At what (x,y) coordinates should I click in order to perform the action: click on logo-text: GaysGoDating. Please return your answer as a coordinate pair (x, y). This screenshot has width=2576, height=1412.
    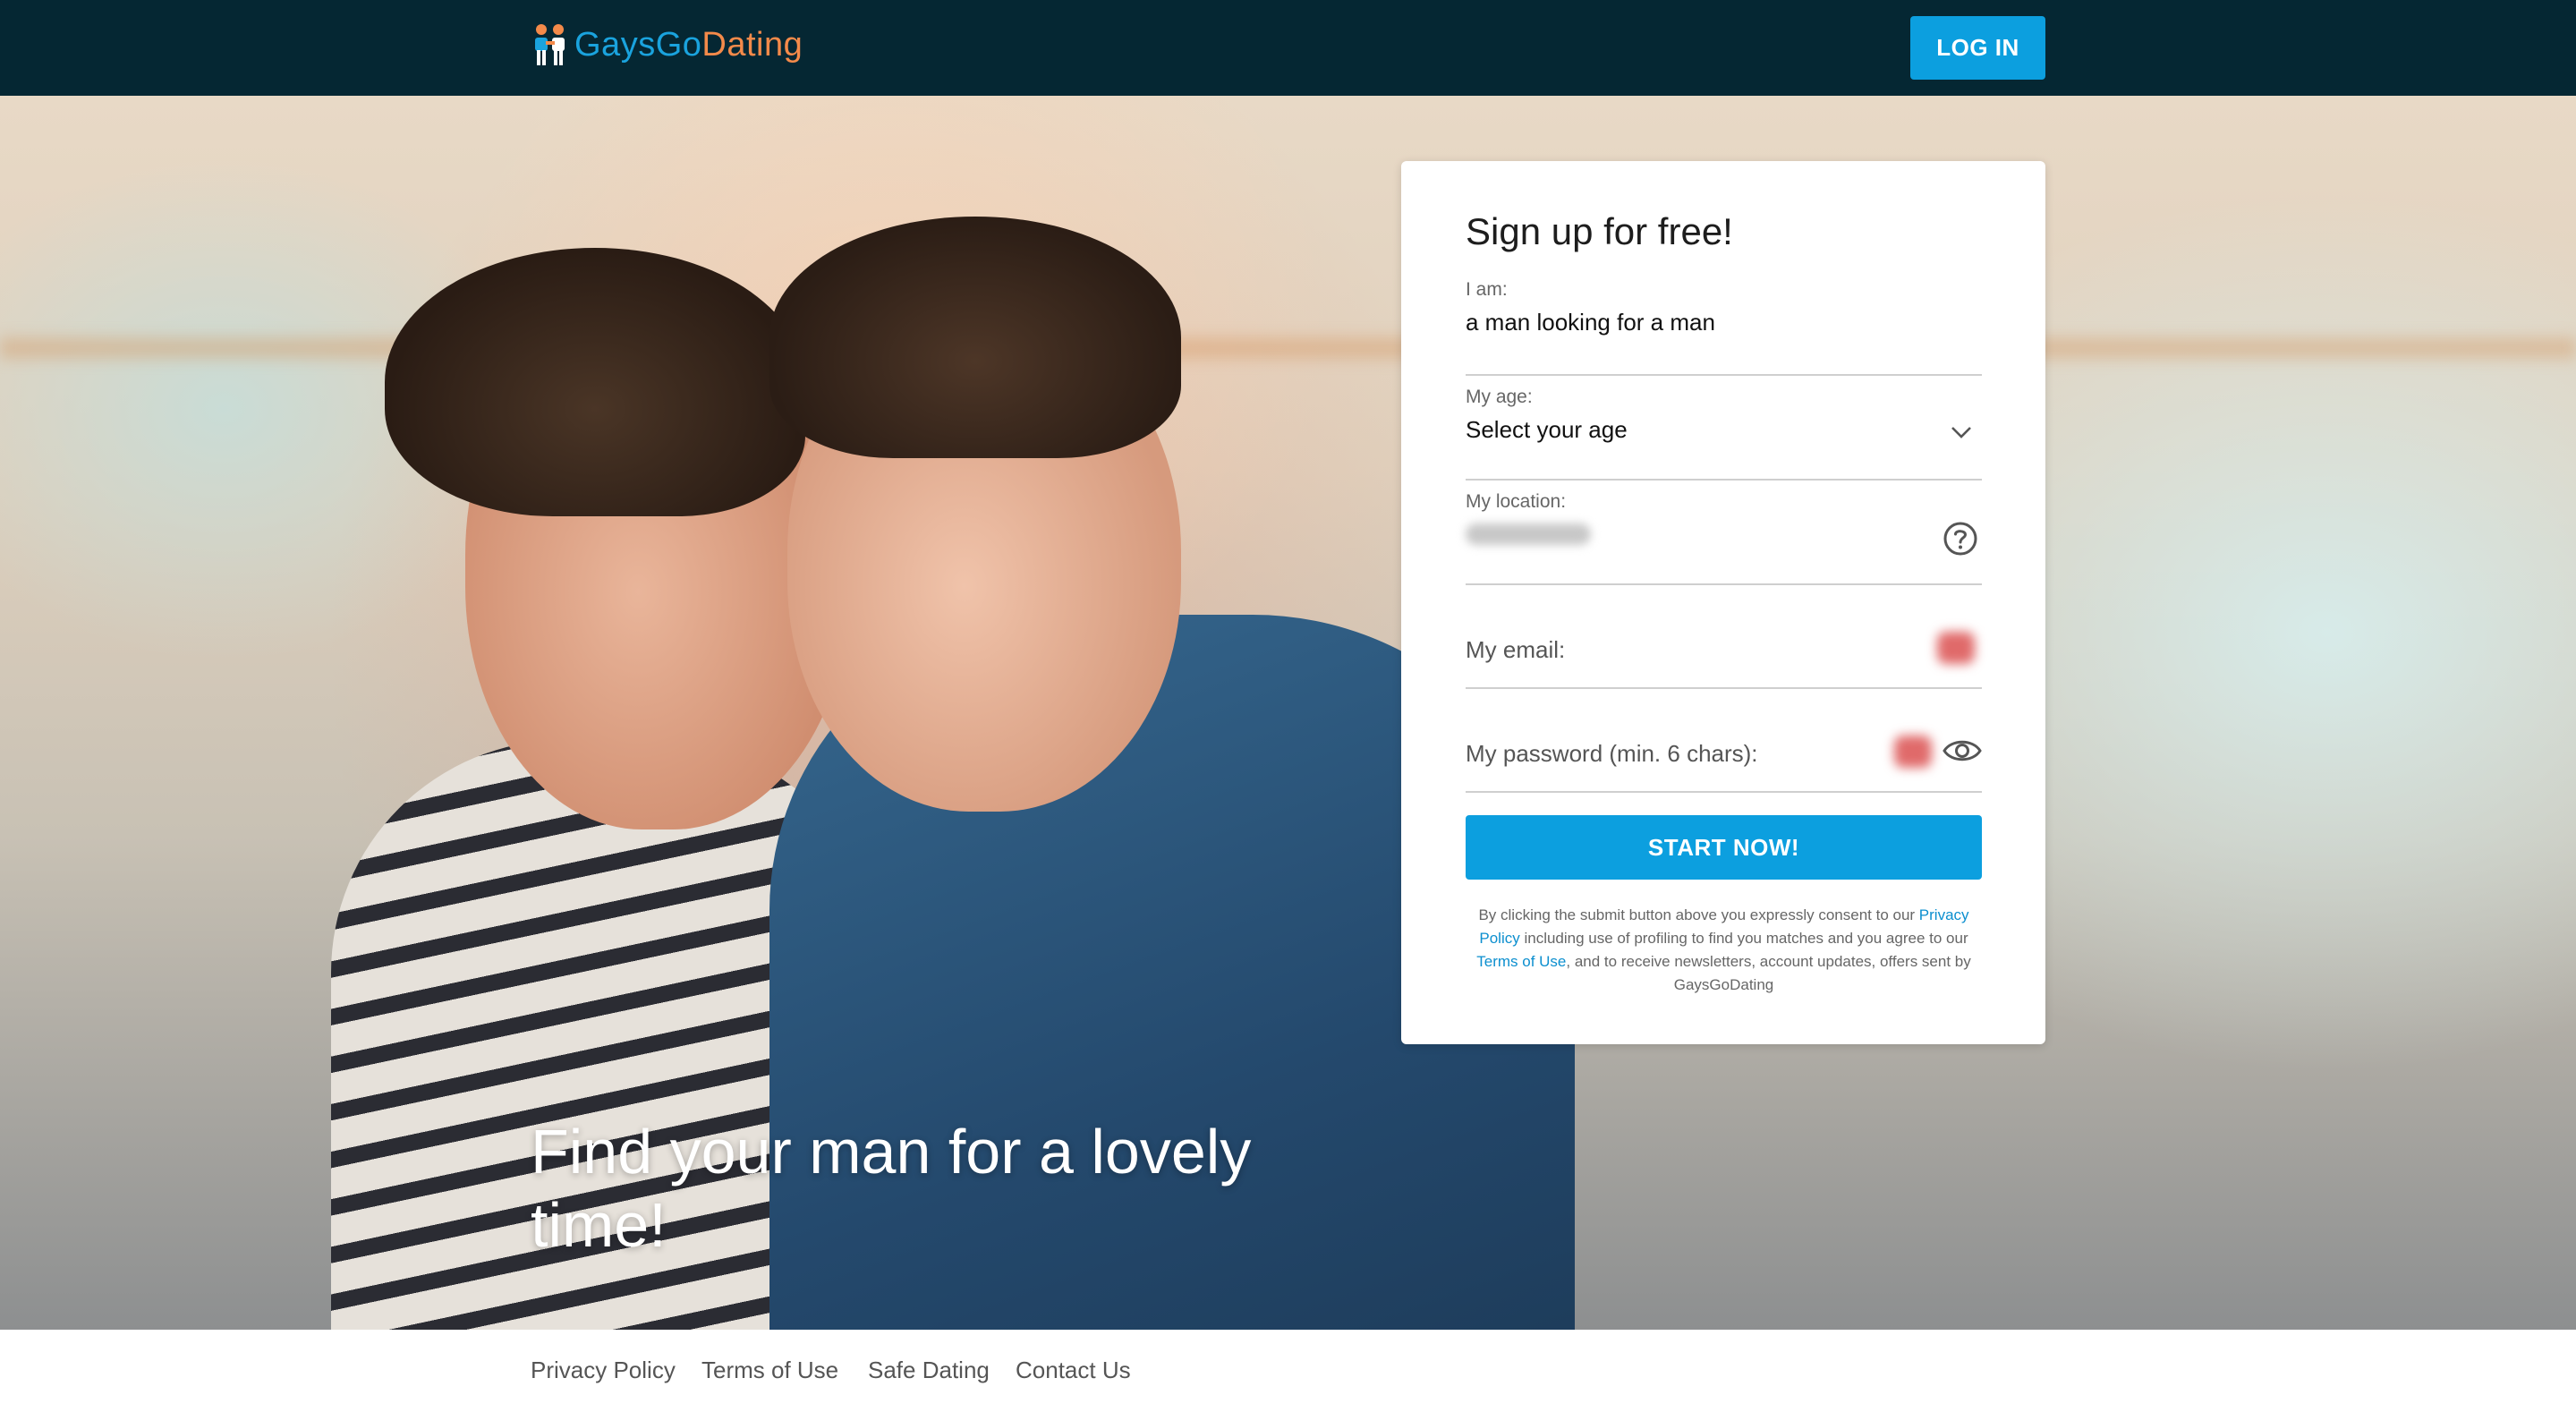
    Looking at the image, I should click on (688, 45).